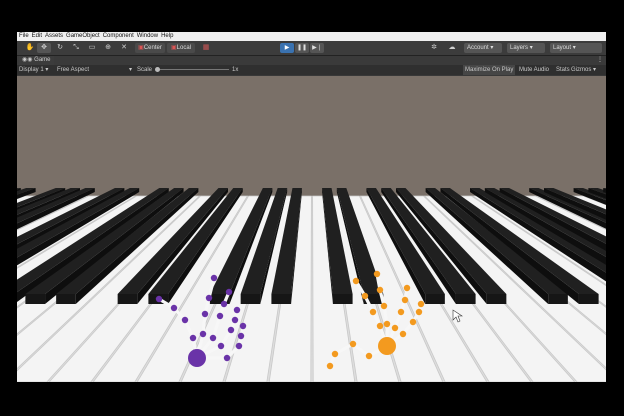 The height and width of the screenshot is (416, 624). I want to click on aspect-dropdown: Free Aspect ▾, so click(94, 70).